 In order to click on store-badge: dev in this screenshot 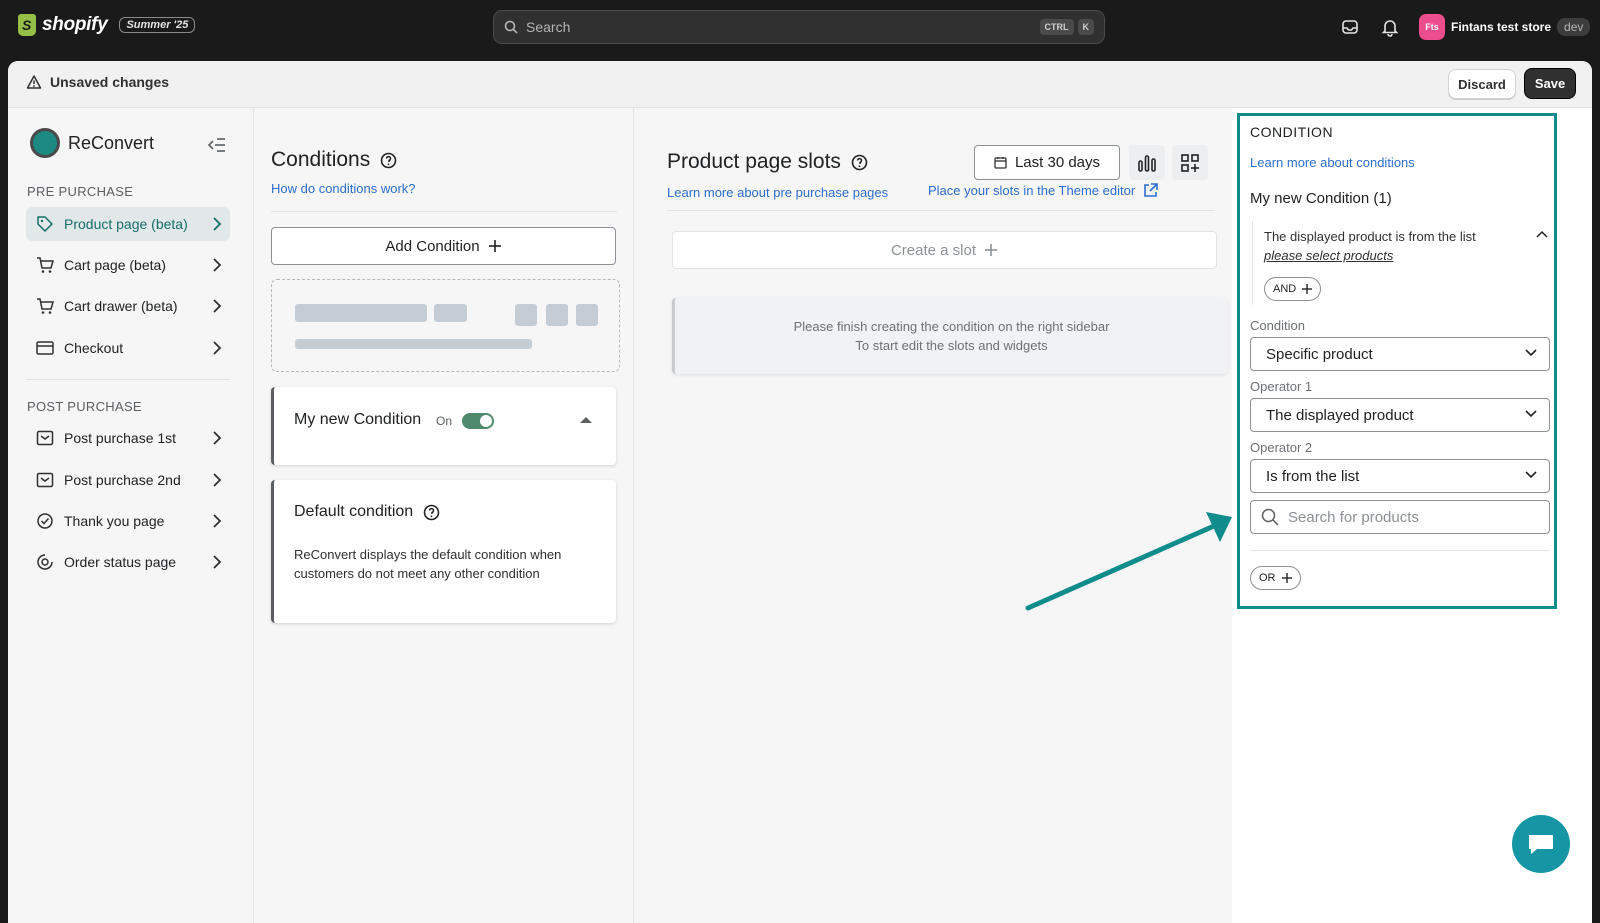, I will do `click(1574, 27)`.